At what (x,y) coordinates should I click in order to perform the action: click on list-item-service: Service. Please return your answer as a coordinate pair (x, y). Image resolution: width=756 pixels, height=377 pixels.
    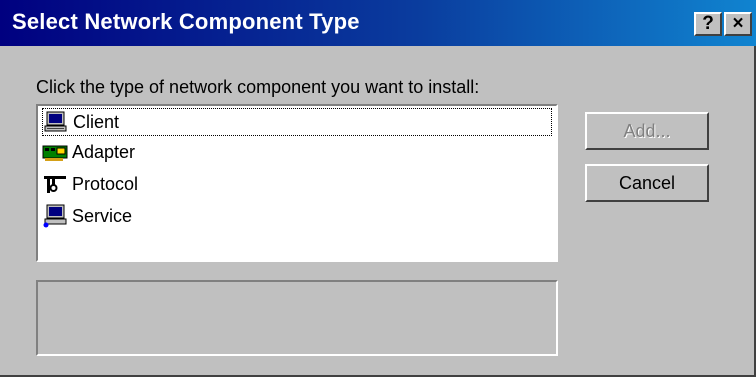
    Looking at the image, I should click on (87, 216).